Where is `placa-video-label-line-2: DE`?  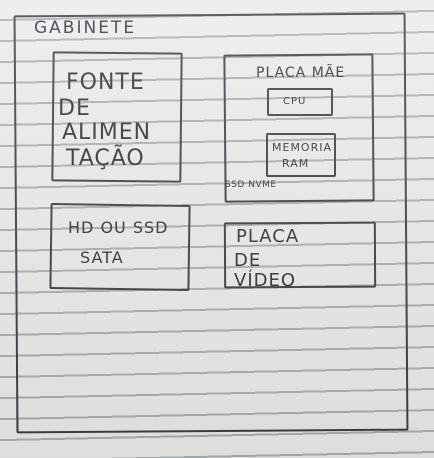 placa-video-label-line-2: DE is located at coordinates (248, 260).